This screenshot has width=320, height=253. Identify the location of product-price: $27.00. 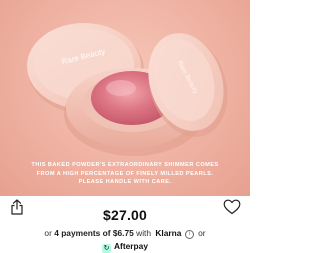
(125, 215).